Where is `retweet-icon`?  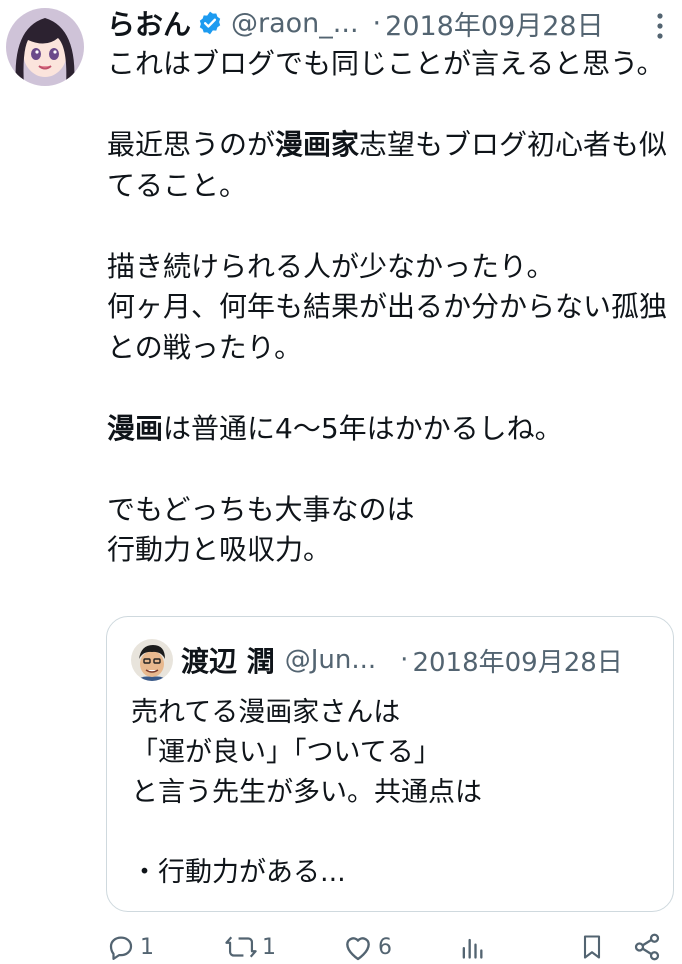 retweet-icon is located at coordinates (241, 947).